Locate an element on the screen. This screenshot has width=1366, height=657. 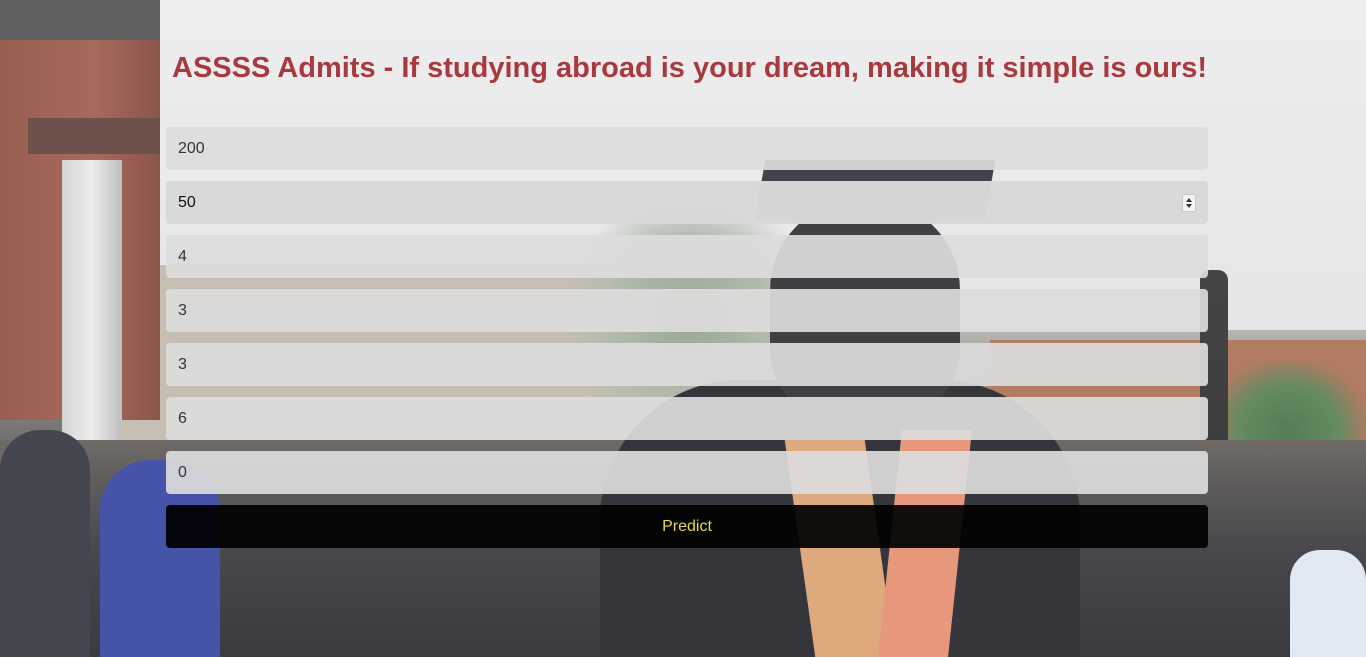
input-field-4: 3 is located at coordinates (687, 310).